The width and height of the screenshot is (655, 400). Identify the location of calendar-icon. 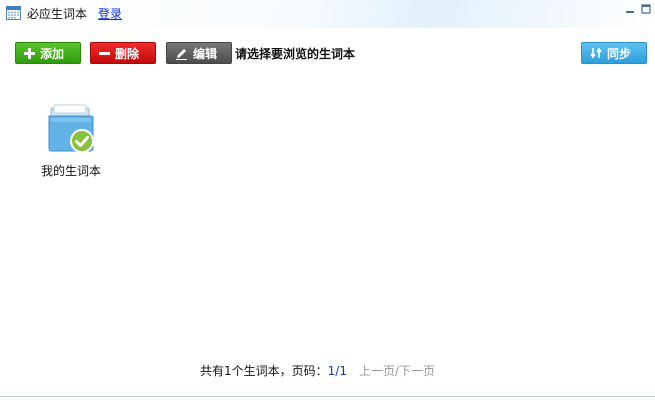
(13, 13).